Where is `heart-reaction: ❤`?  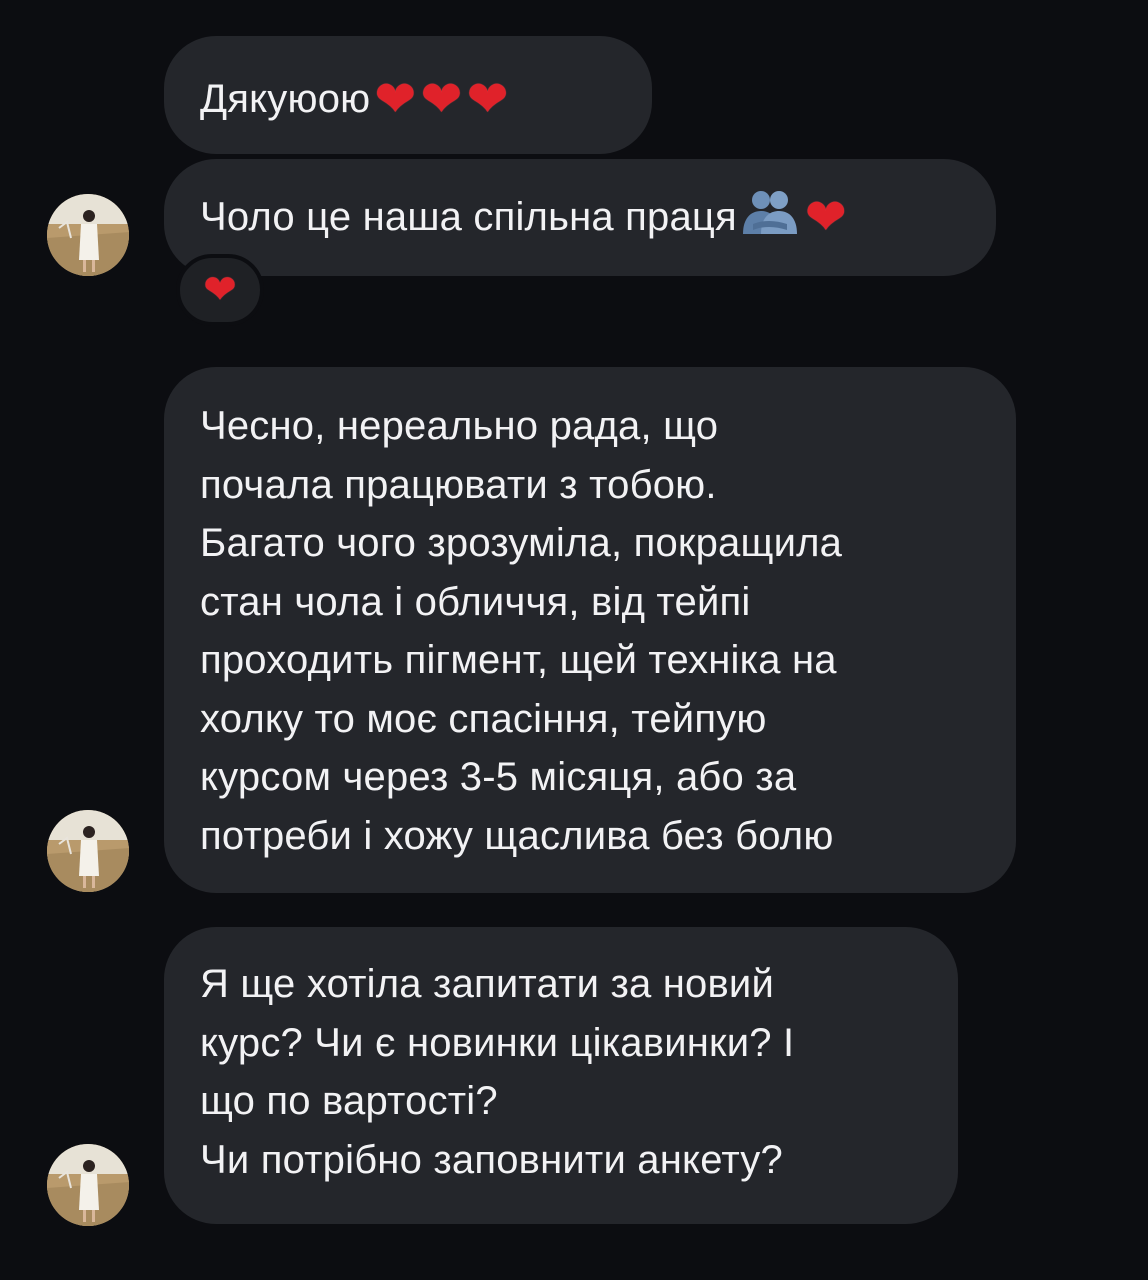 heart-reaction: ❤ is located at coordinates (220, 290).